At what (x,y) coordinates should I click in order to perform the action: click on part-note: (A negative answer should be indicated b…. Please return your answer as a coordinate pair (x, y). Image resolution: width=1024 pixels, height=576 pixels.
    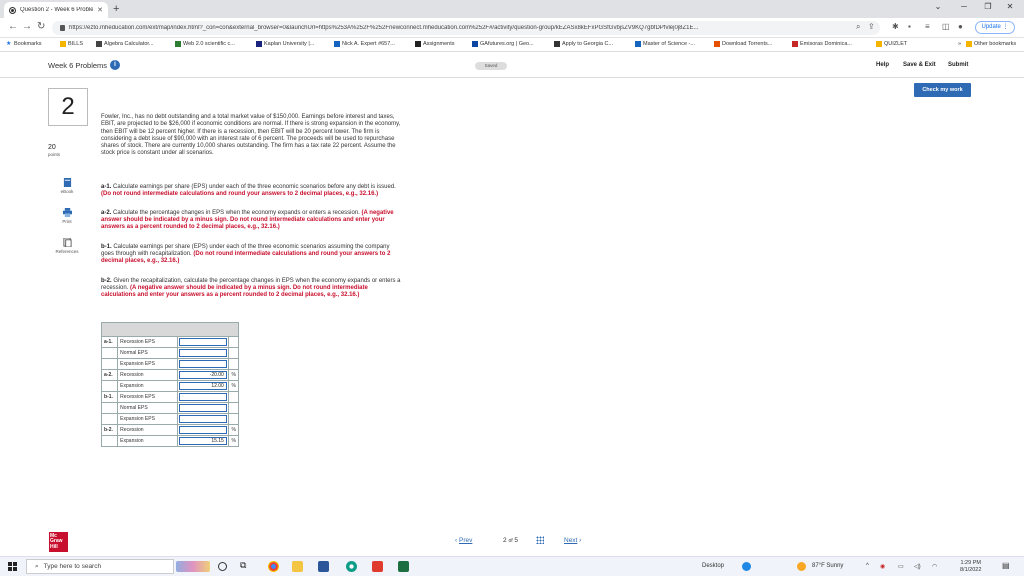
    Looking at the image, I should click on (234, 292).